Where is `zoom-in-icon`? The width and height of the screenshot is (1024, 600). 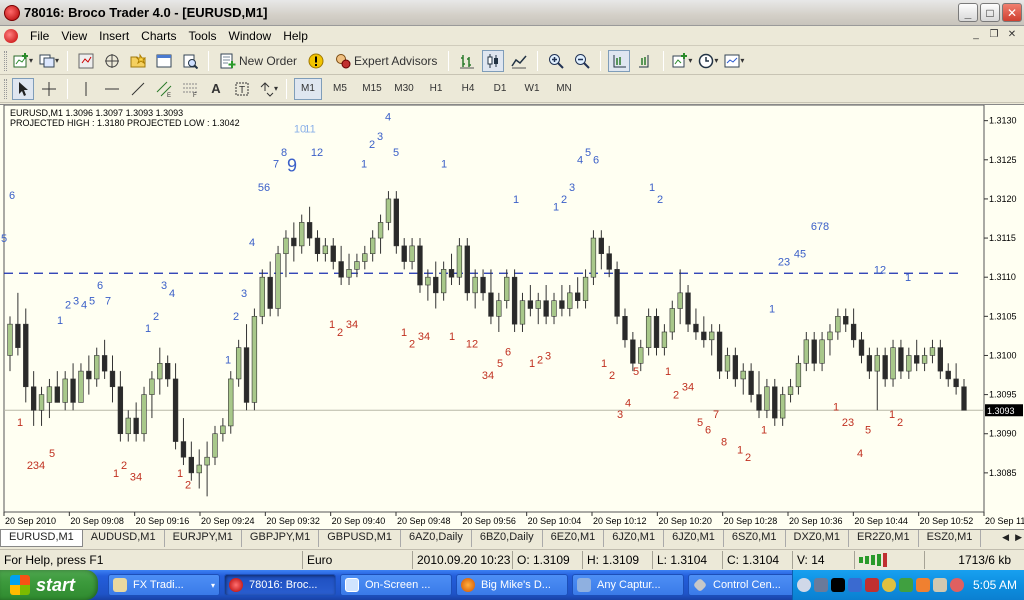 zoom-in-icon is located at coordinates (556, 61).